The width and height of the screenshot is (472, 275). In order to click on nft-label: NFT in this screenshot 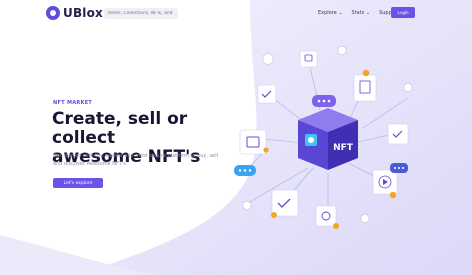, I will do `click(343, 148)`.